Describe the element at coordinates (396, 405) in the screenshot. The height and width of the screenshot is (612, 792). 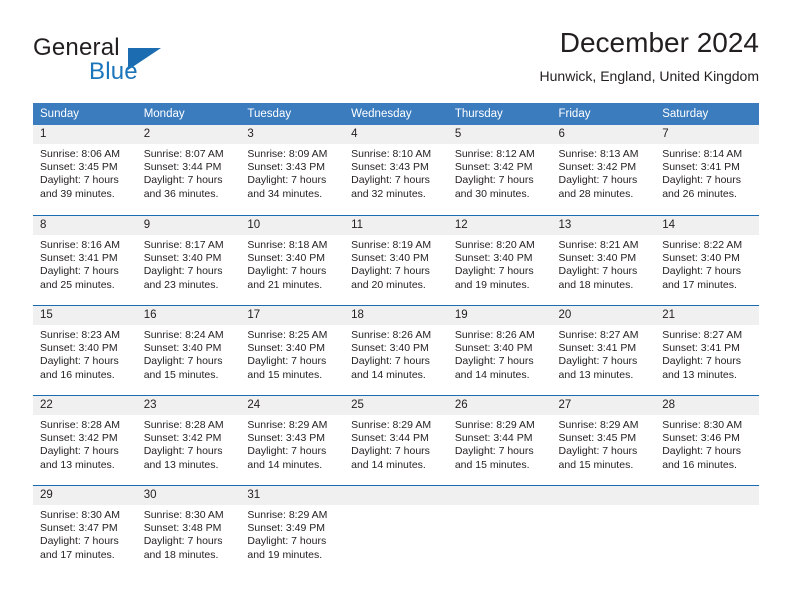
I see `day-number: 25` at that location.